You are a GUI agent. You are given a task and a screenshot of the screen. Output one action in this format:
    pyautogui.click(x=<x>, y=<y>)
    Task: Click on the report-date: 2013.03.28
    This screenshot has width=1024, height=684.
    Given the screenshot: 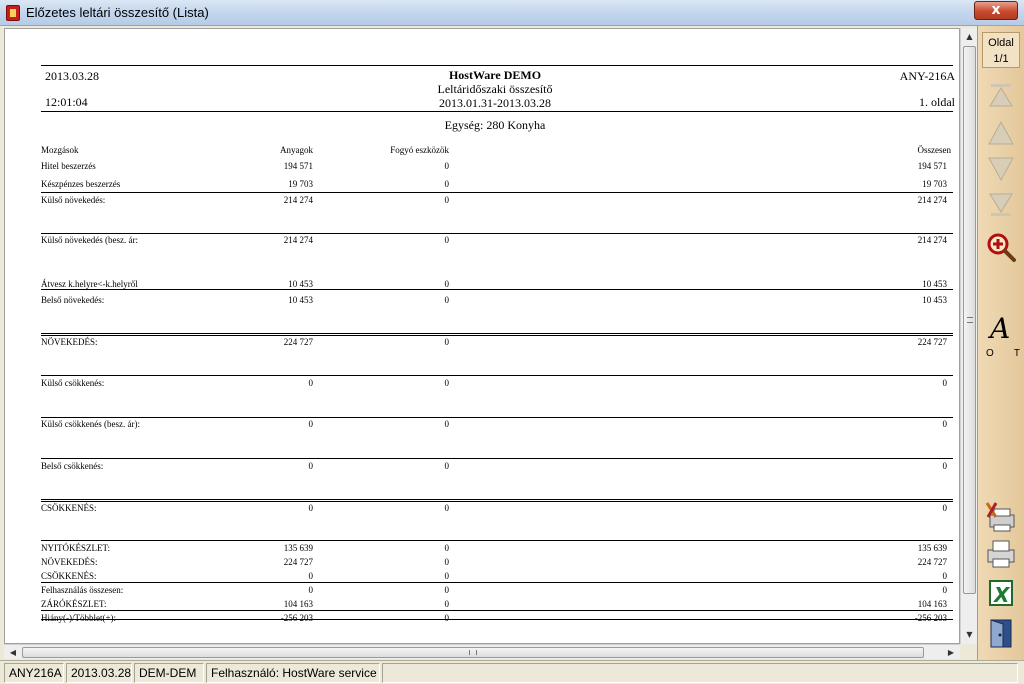 What is the action you would take?
    pyautogui.click(x=72, y=76)
    